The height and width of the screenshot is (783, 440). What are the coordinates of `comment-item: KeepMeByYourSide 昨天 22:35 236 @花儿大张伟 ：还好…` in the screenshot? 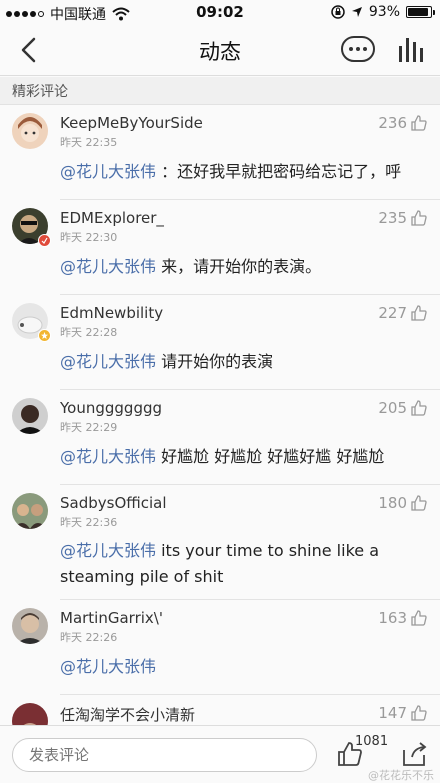 It's located at (220, 152).